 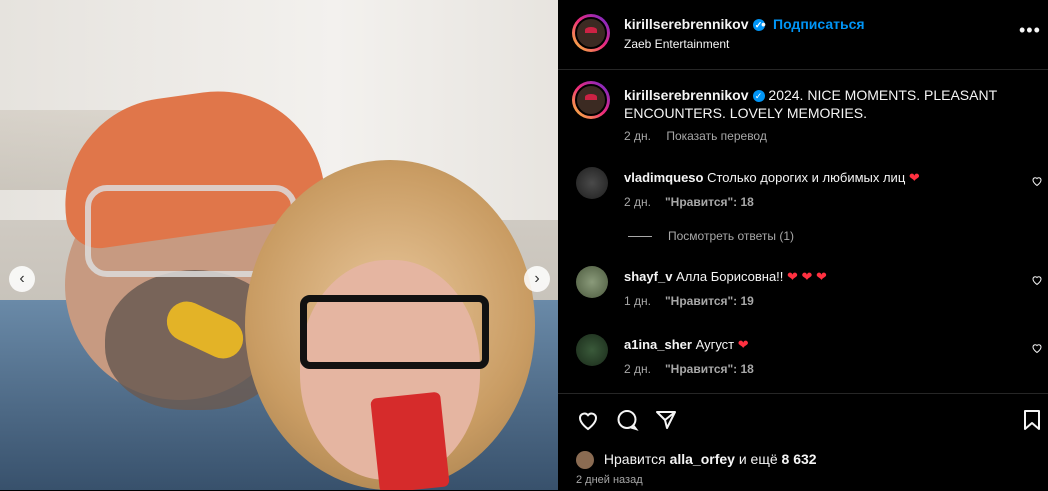 I want to click on view-replies-button: Посмотреть ответы (1), so click(x=711, y=236).